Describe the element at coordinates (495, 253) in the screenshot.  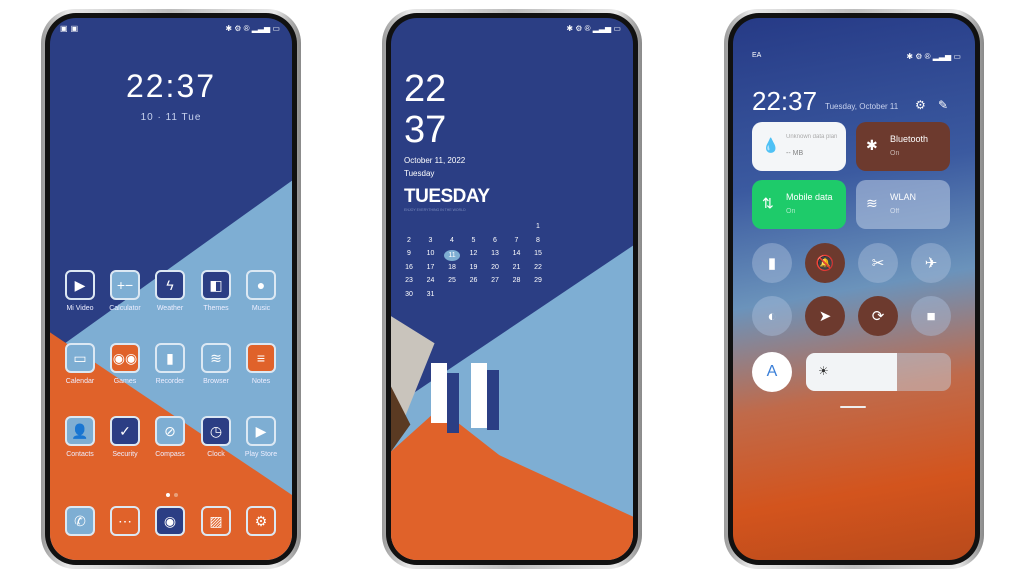
I see `calendar-day: 13` at that location.